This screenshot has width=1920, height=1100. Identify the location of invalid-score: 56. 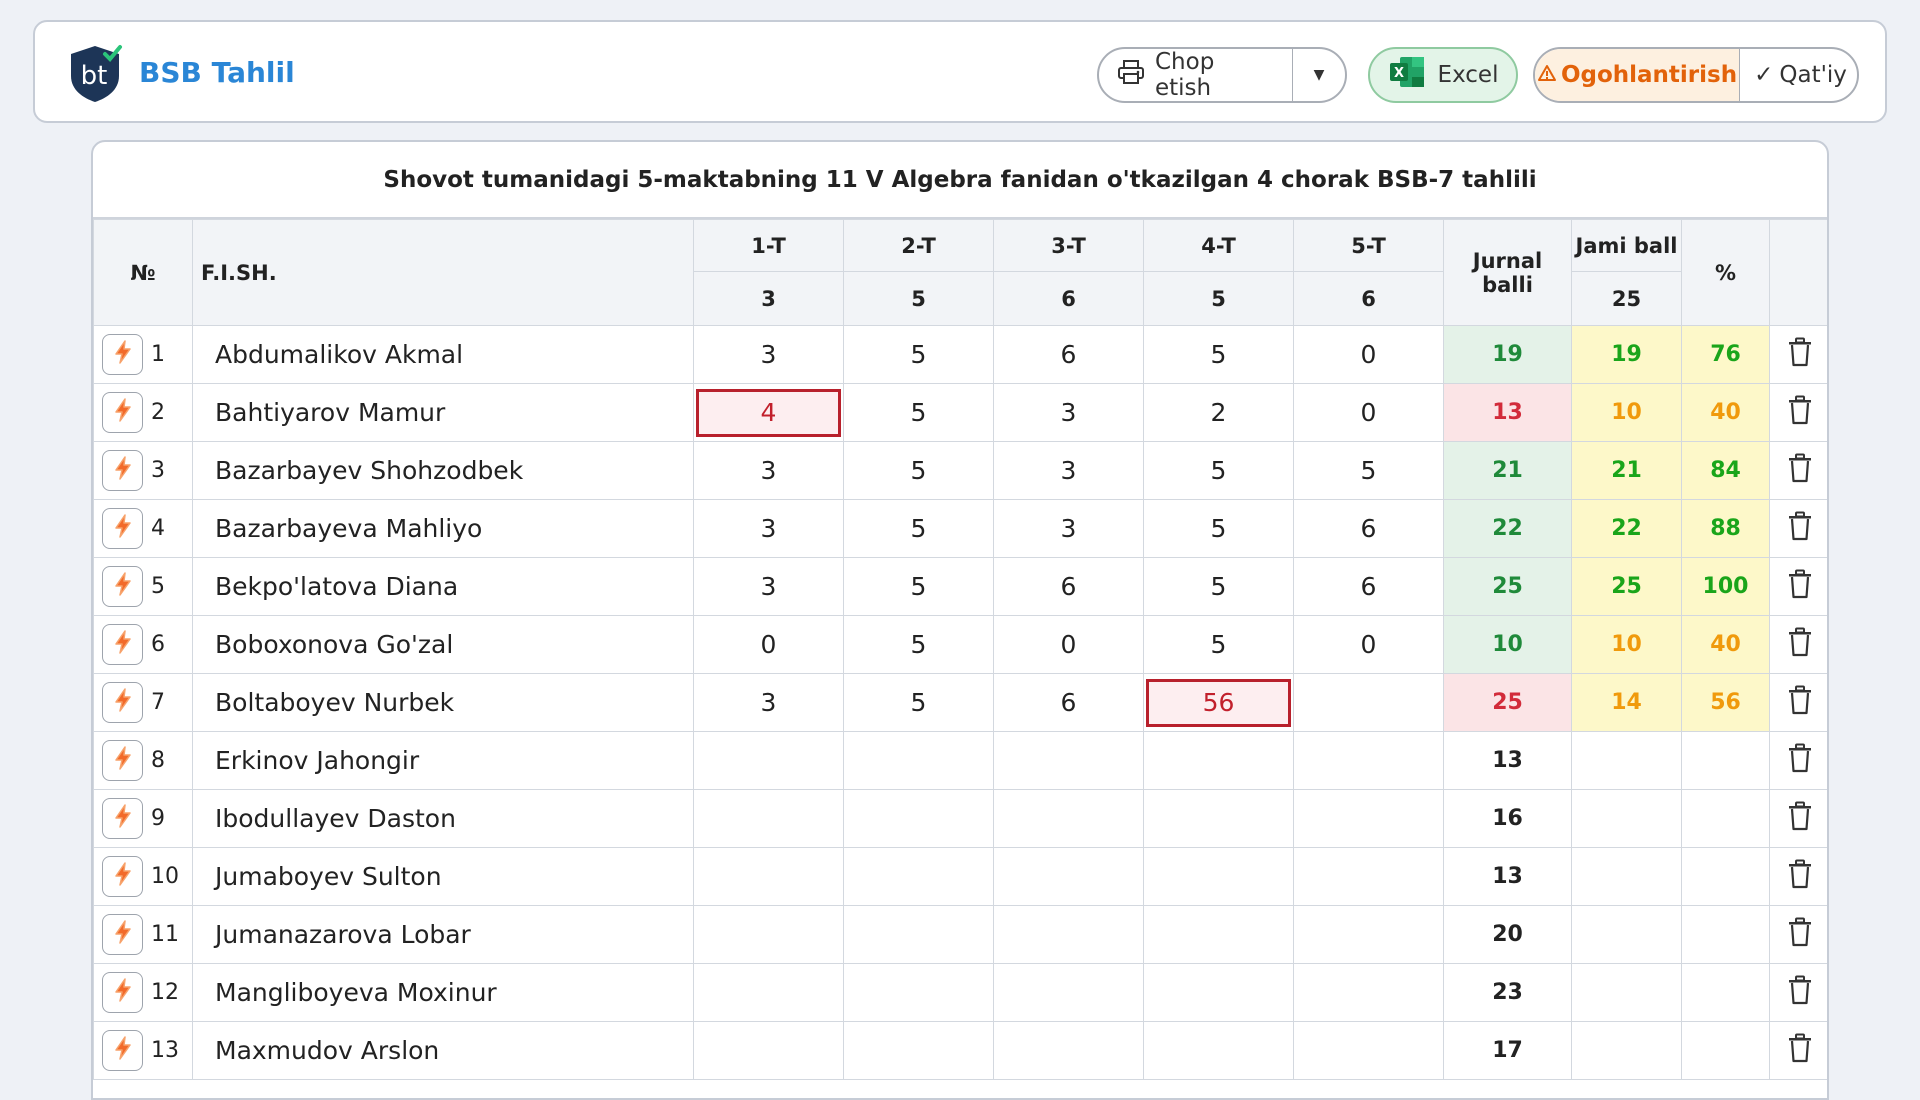
(1218, 702).